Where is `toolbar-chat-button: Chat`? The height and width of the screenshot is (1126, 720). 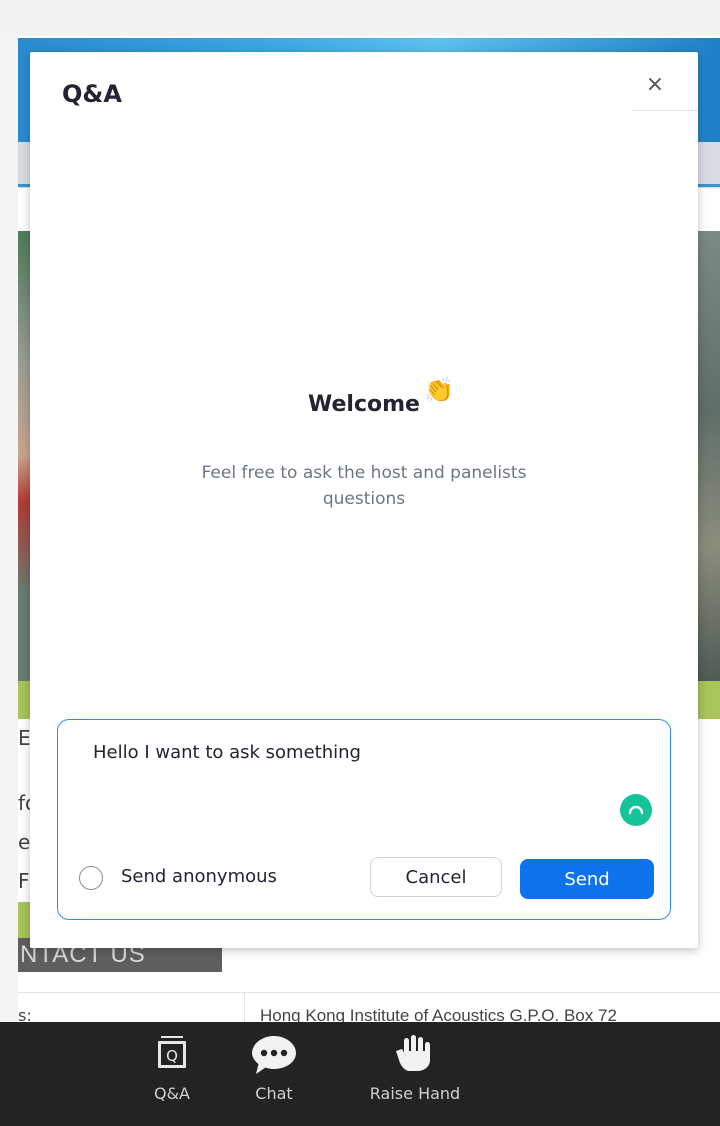
toolbar-chat-button: Chat is located at coordinates (274, 1074).